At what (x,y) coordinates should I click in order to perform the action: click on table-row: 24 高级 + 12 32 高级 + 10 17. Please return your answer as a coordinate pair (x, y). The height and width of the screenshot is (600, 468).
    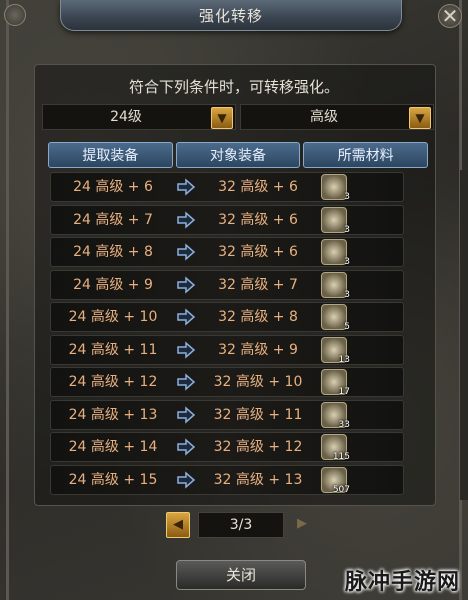
    Looking at the image, I should click on (227, 382).